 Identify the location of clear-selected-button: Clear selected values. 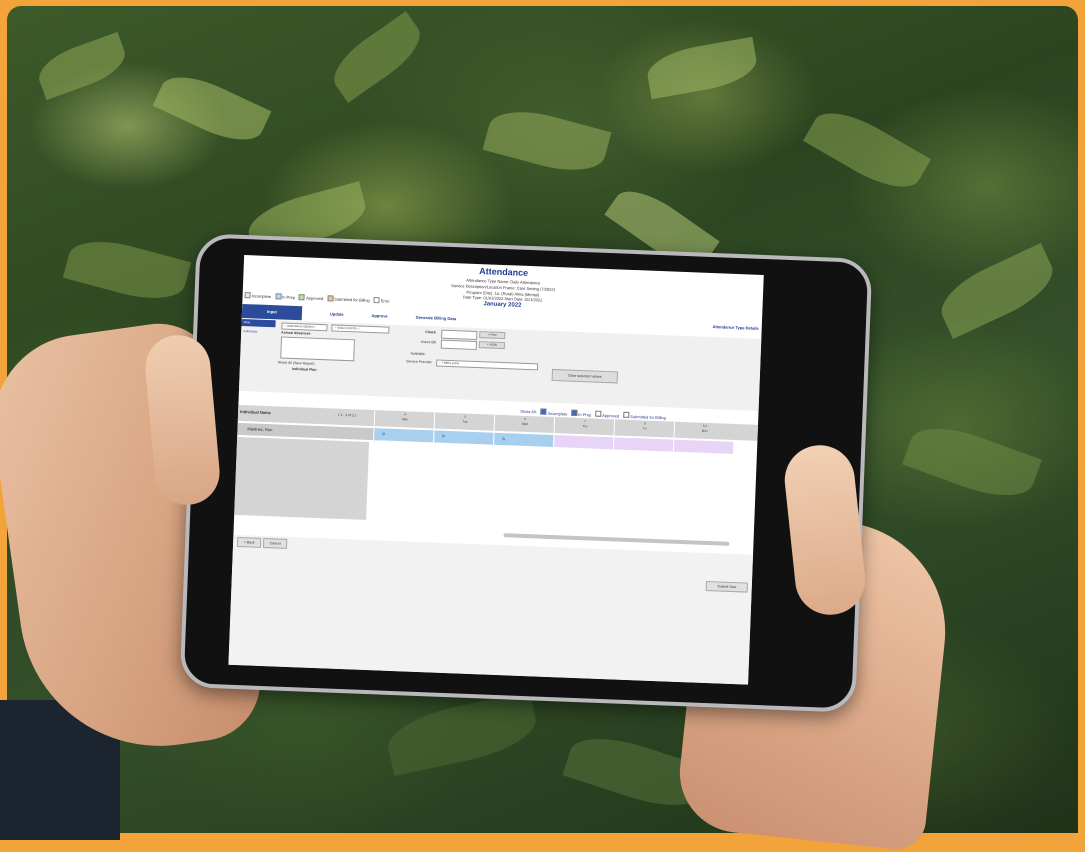
(584, 376).